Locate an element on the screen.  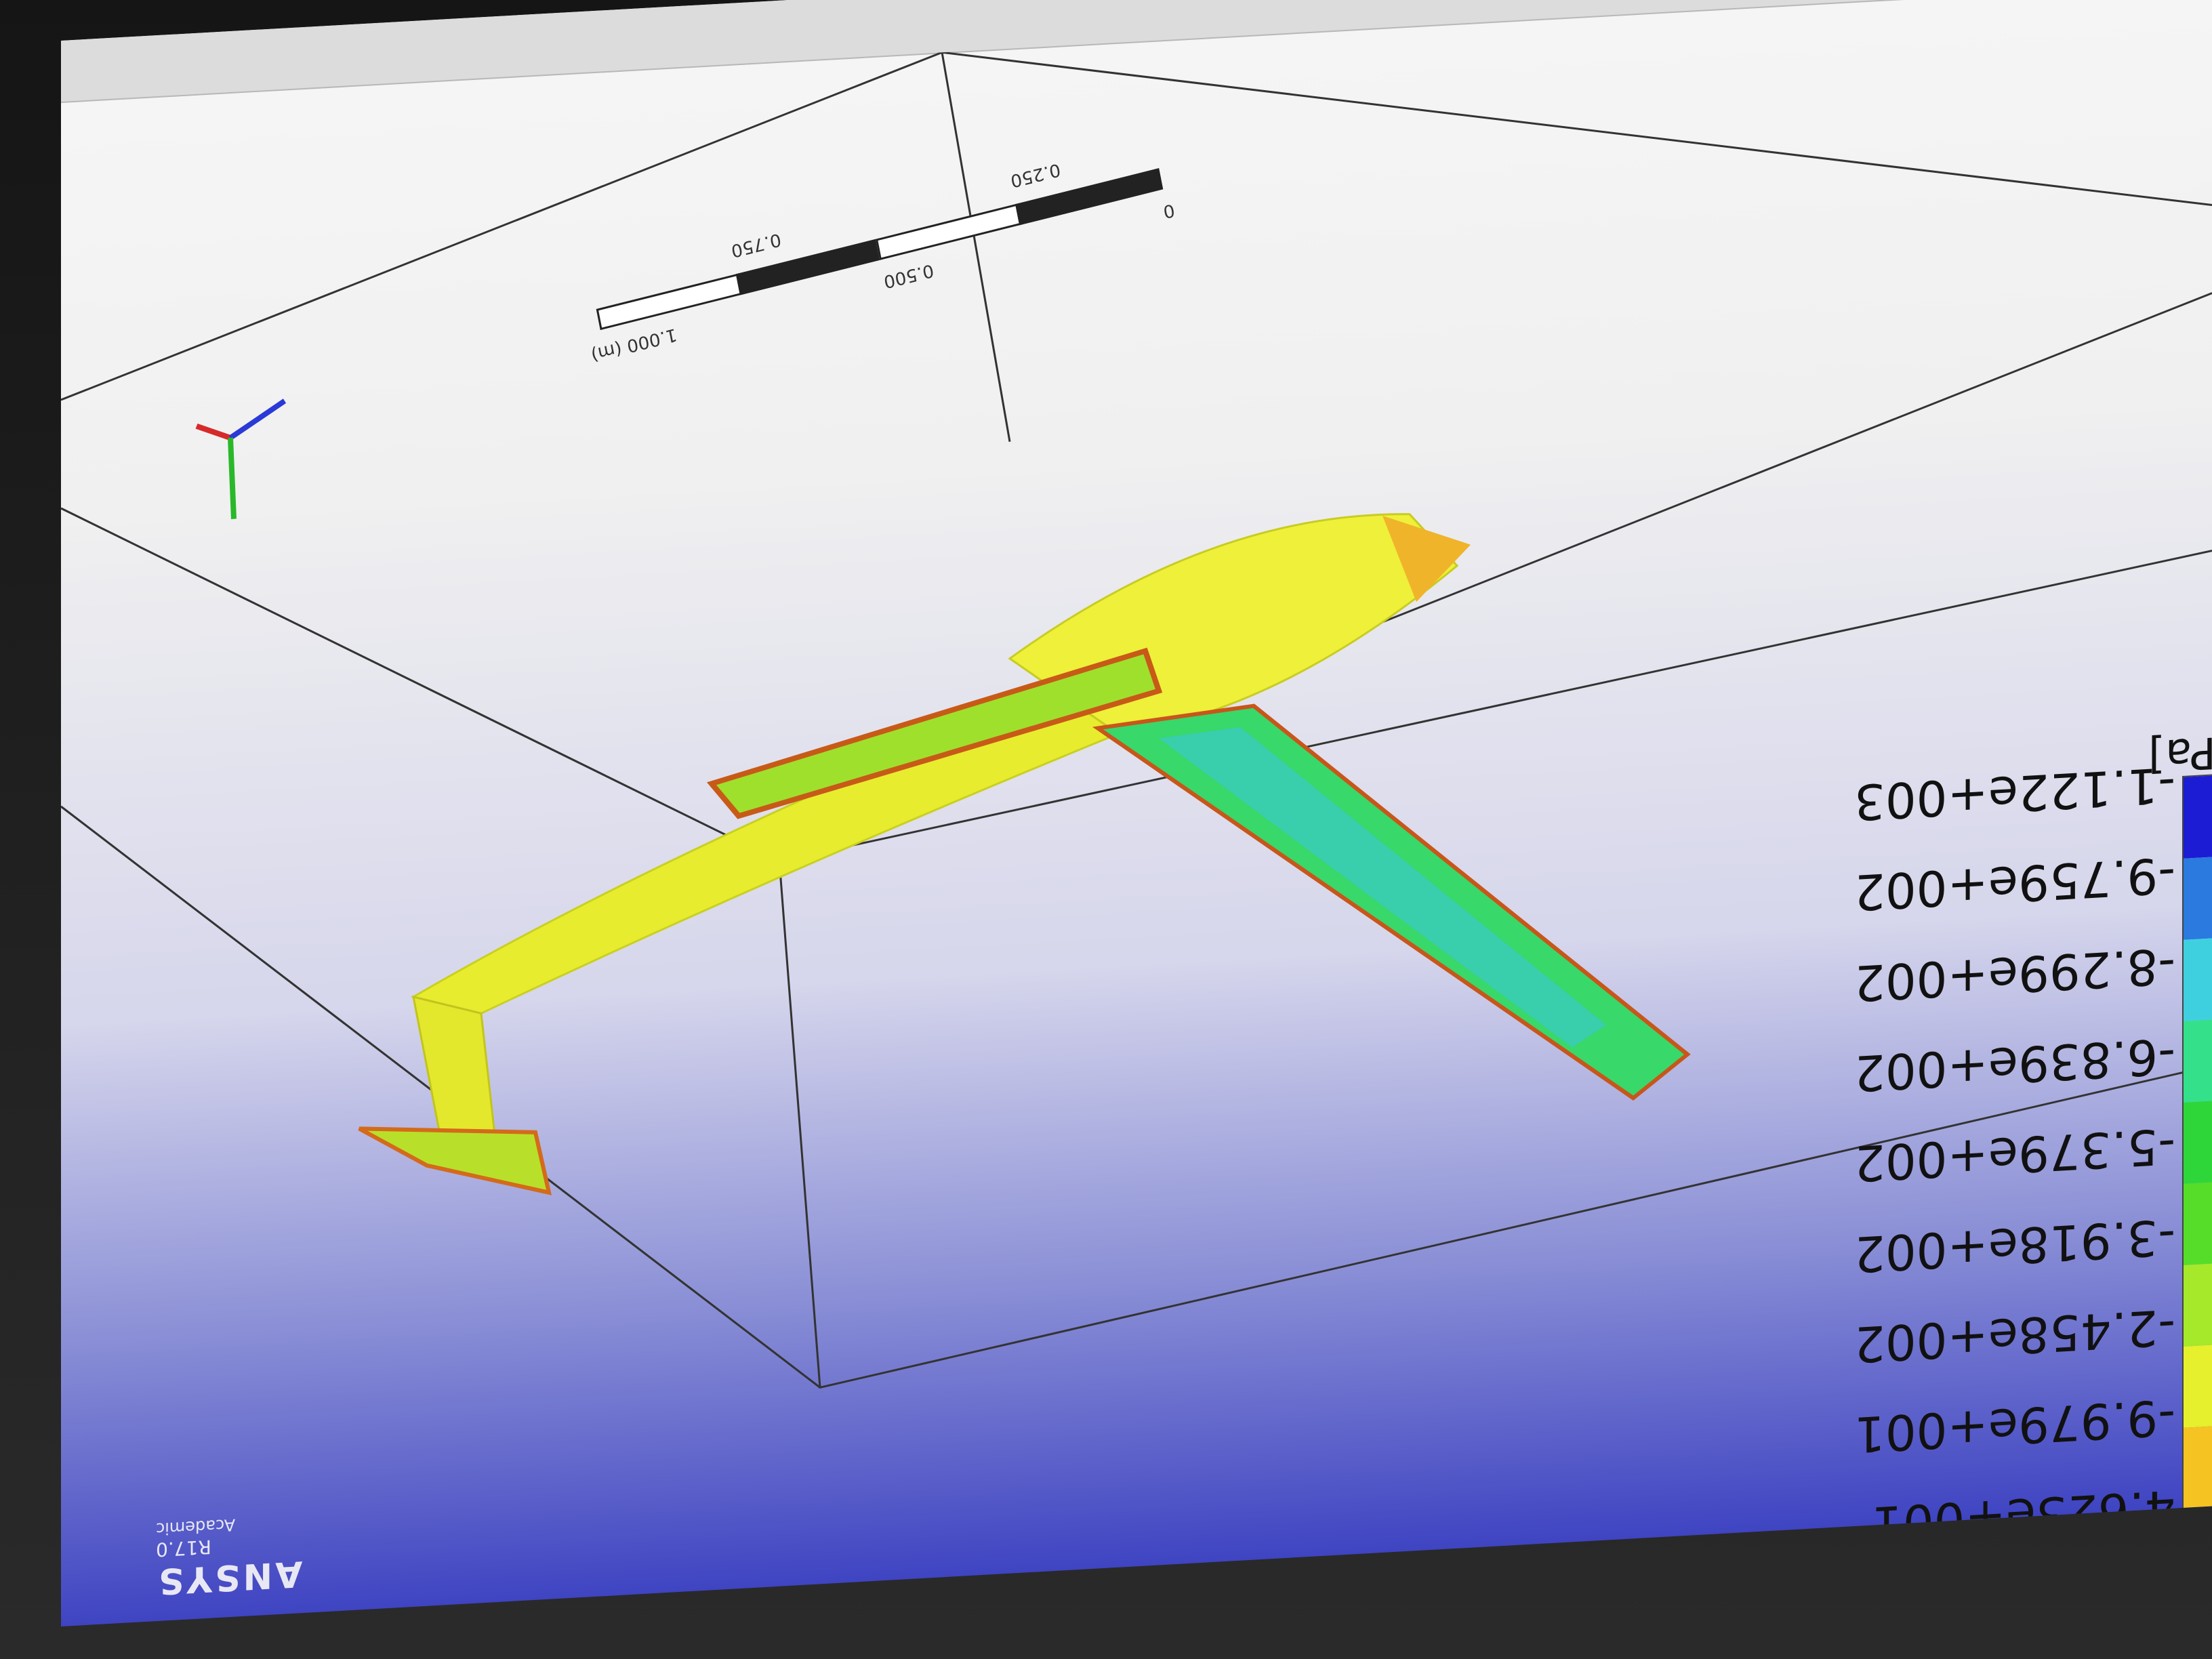
ansys-logo: ANSYS R17.0 Academic is located at coordinates (230, 1556).